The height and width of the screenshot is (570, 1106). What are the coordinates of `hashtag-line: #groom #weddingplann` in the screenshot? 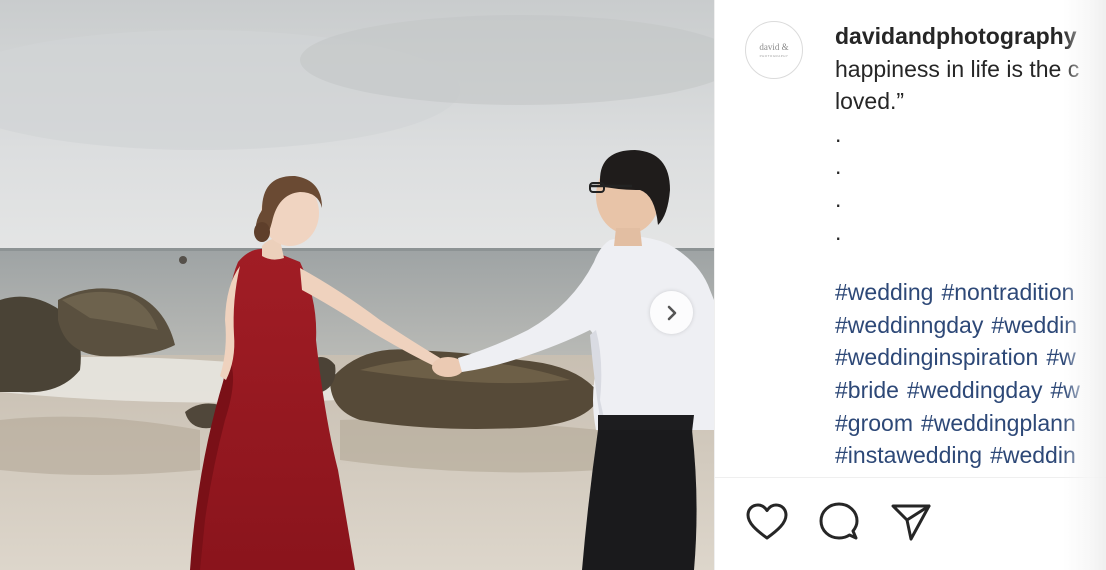 It's located at (970, 423).